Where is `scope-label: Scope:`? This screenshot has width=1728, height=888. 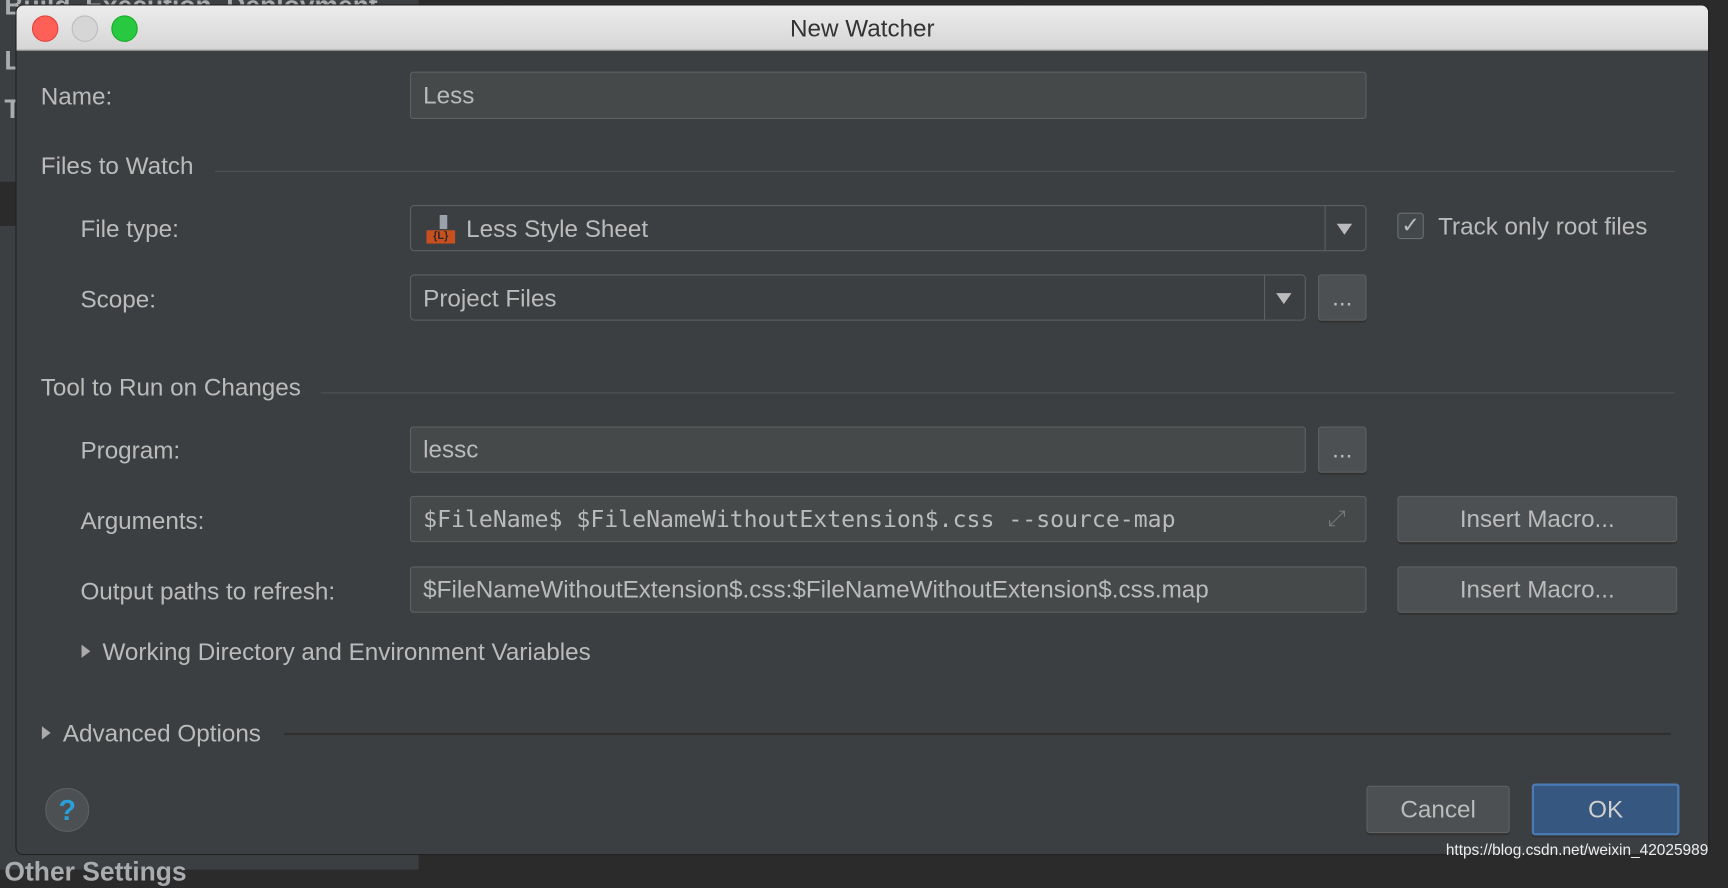
scope-label: Scope: is located at coordinates (118, 299).